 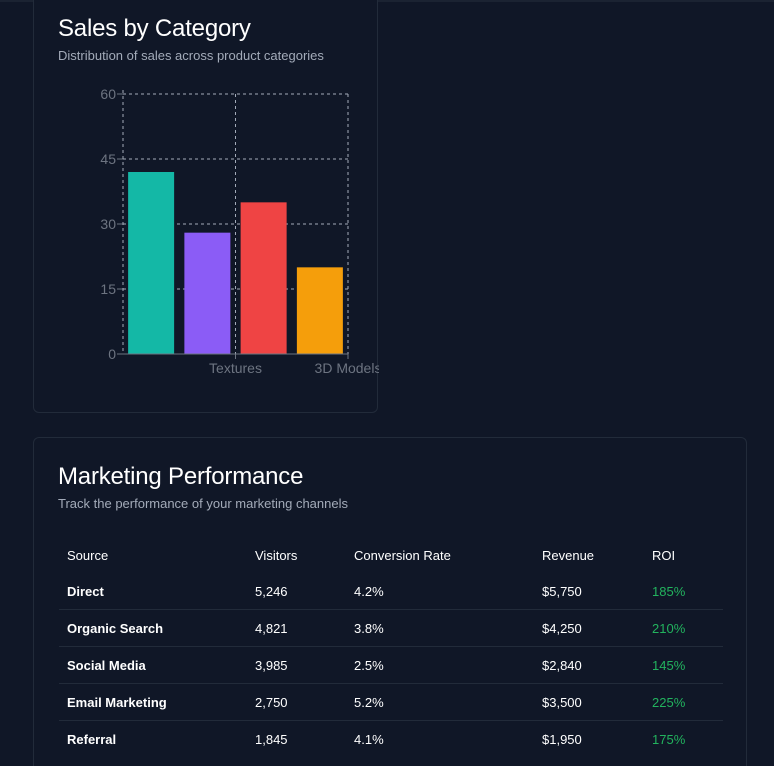 I want to click on cell-roi: 185%, so click(x=669, y=591).